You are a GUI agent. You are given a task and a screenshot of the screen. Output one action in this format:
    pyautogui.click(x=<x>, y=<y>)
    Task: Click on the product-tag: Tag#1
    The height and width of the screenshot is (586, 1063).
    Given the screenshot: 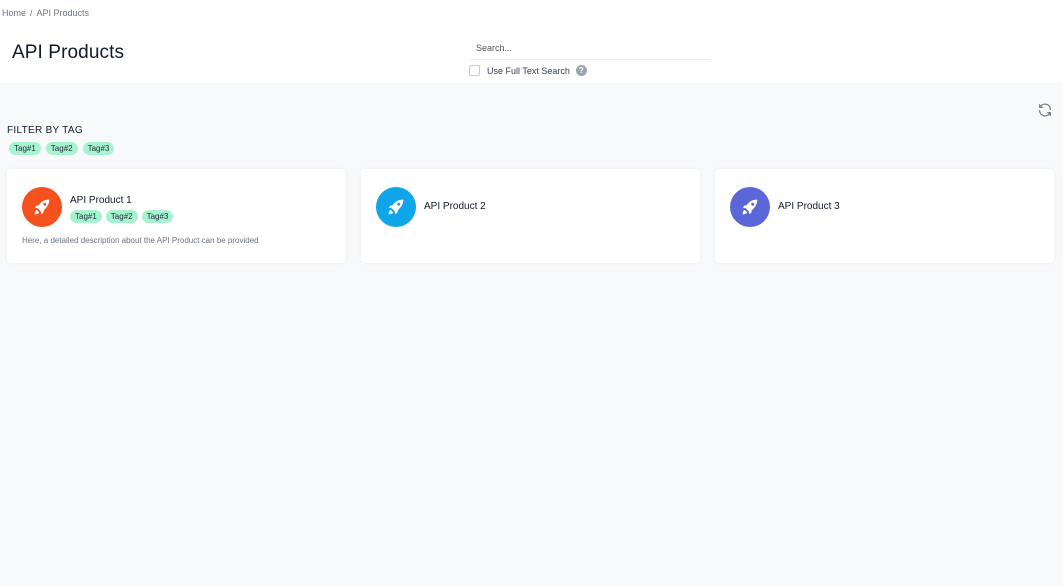 What is the action you would take?
    pyautogui.click(x=86, y=216)
    